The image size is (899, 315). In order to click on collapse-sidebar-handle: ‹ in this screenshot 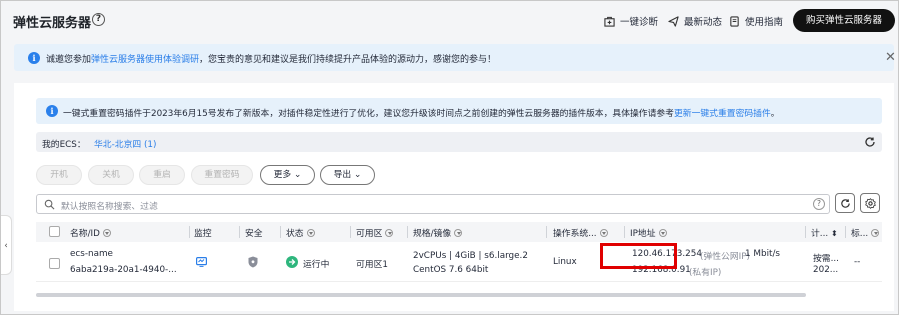, I will do `click(6, 245)`.